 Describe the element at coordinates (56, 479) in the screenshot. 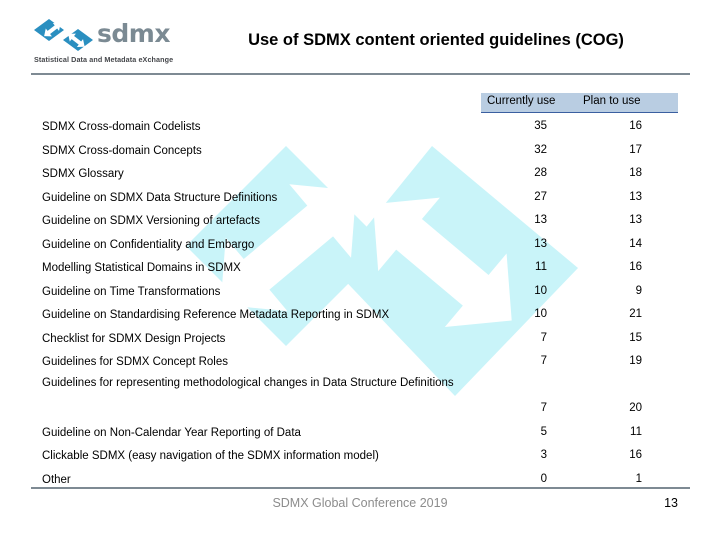

I see `row-label: Other` at that location.